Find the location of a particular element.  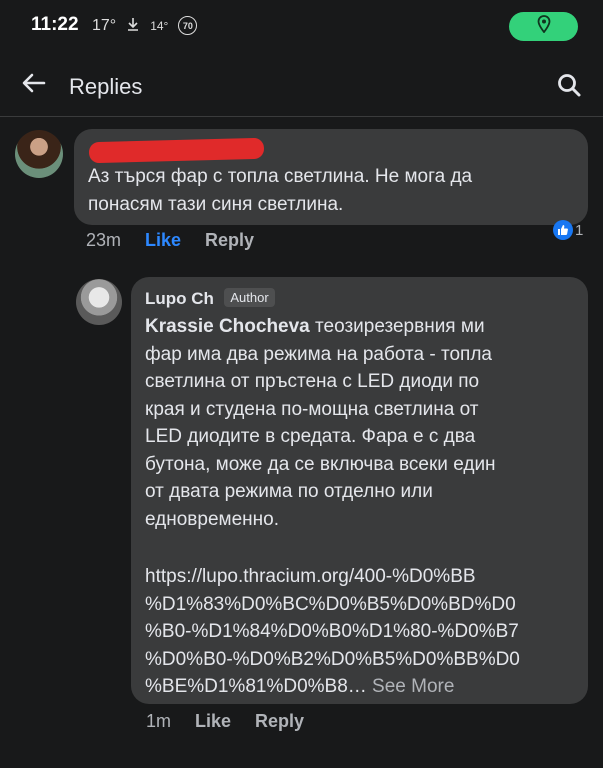

reply-like-button: Like is located at coordinates (213, 721).